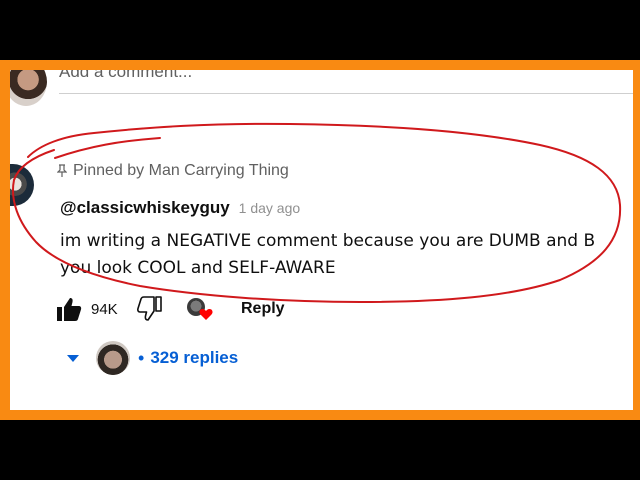 This screenshot has height=480, width=640. Describe the element at coordinates (113, 358) in the screenshot. I see `reply-avatar` at that location.